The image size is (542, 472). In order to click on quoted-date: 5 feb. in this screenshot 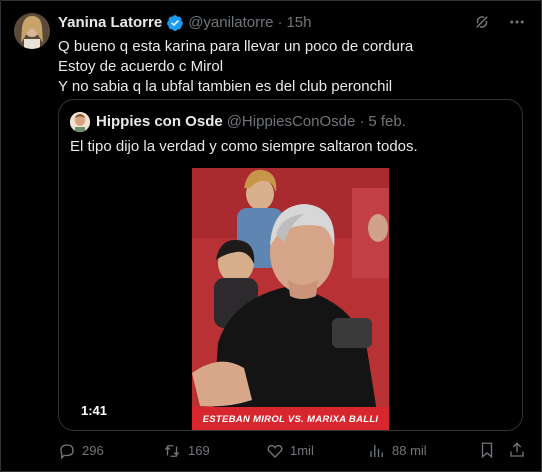, I will do `click(387, 122)`.